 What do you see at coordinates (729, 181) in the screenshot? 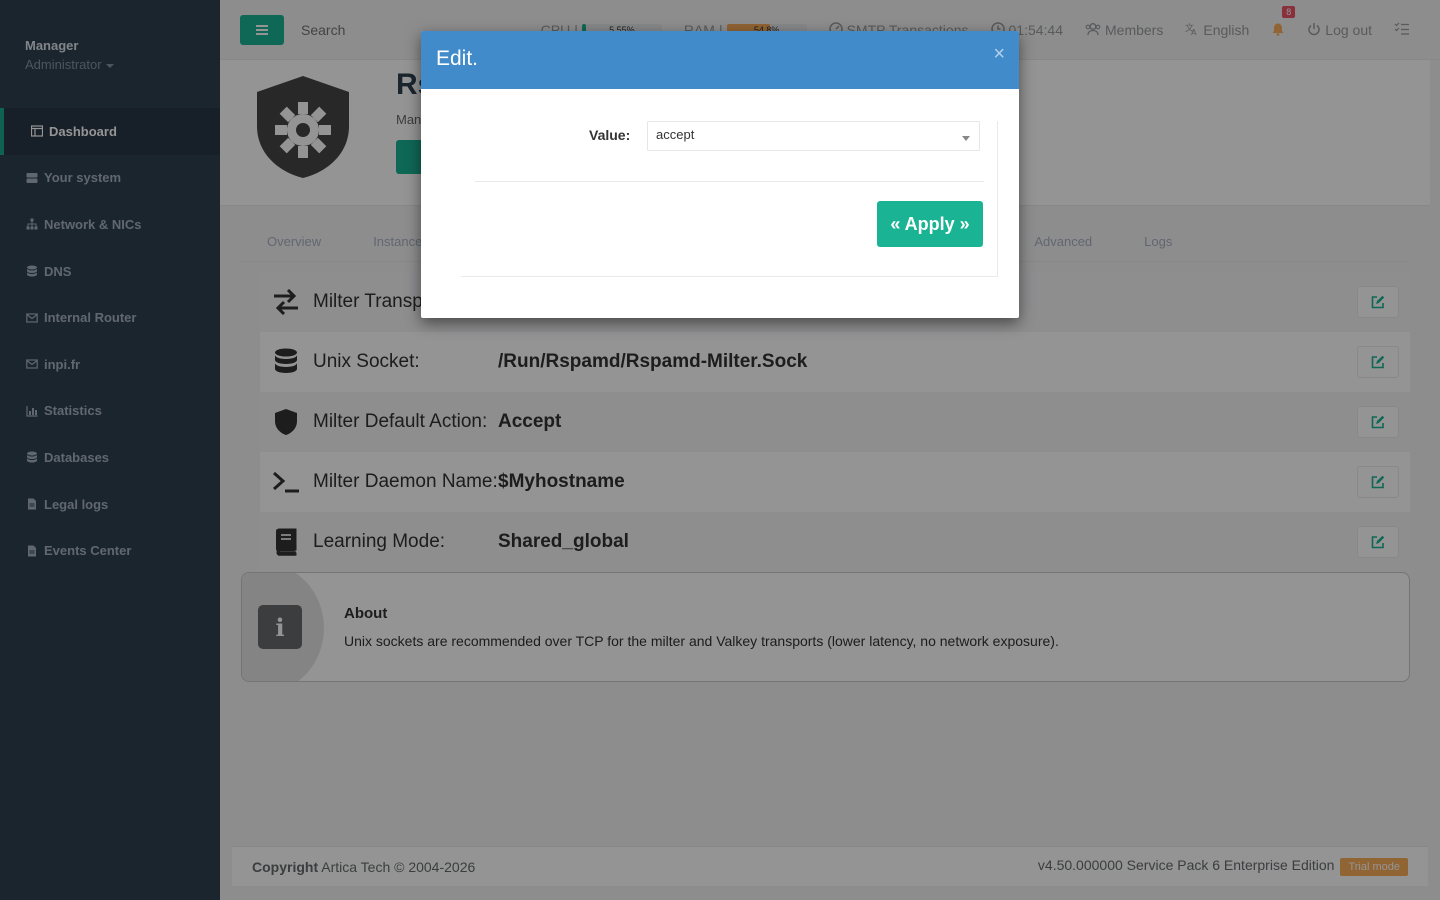
I see `divider` at bounding box center [729, 181].